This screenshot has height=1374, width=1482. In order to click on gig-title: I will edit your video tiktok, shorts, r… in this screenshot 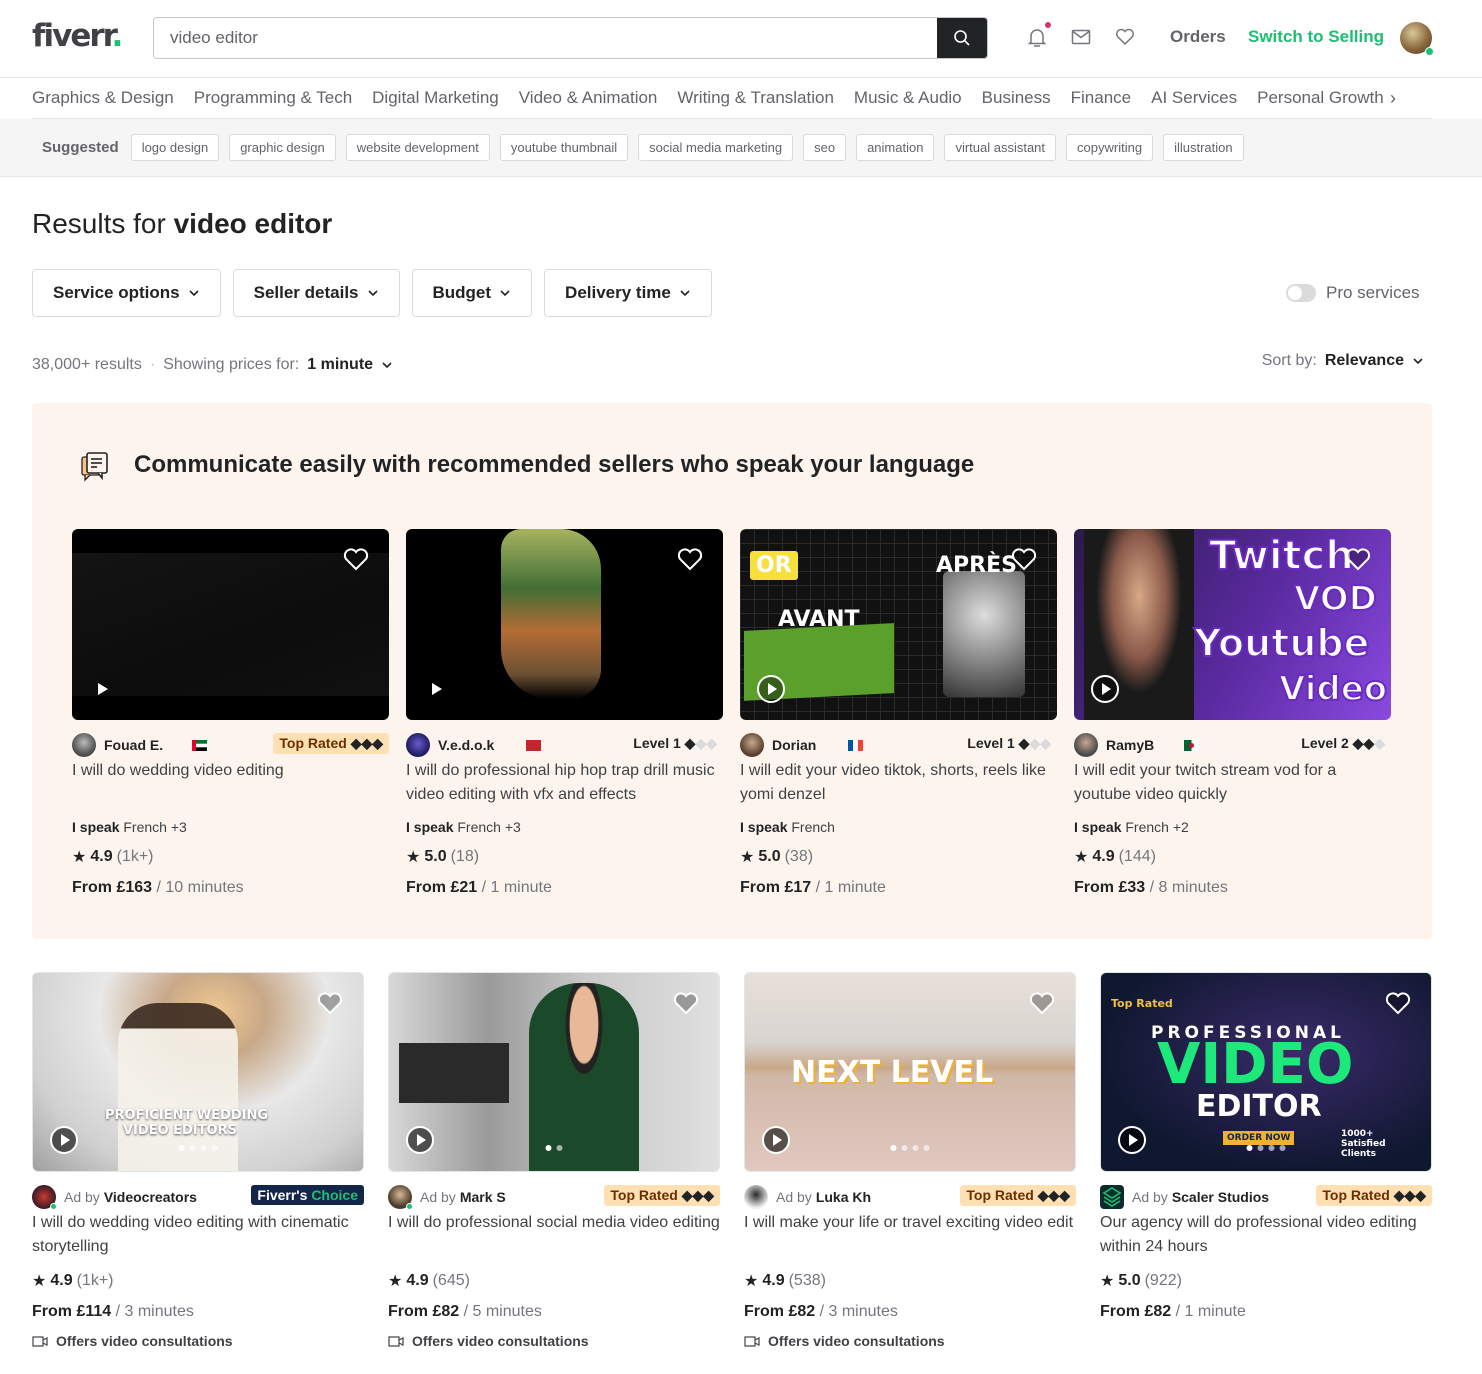, I will do `click(898, 783)`.